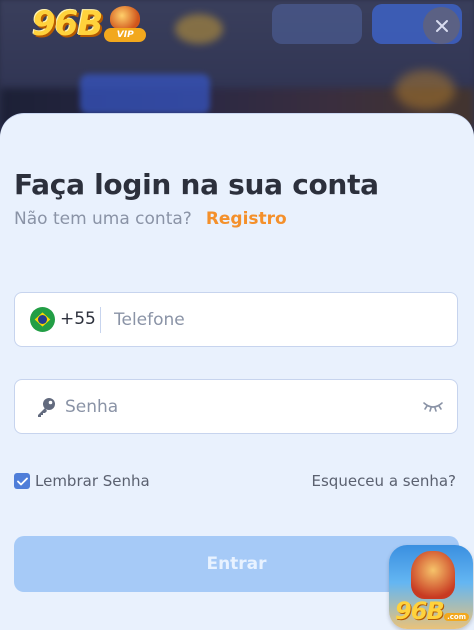 The image size is (474, 630). What do you see at coordinates (125, 35) in the screenshot?
I see `vip-label: VIP` at bounding box center [125, 35].